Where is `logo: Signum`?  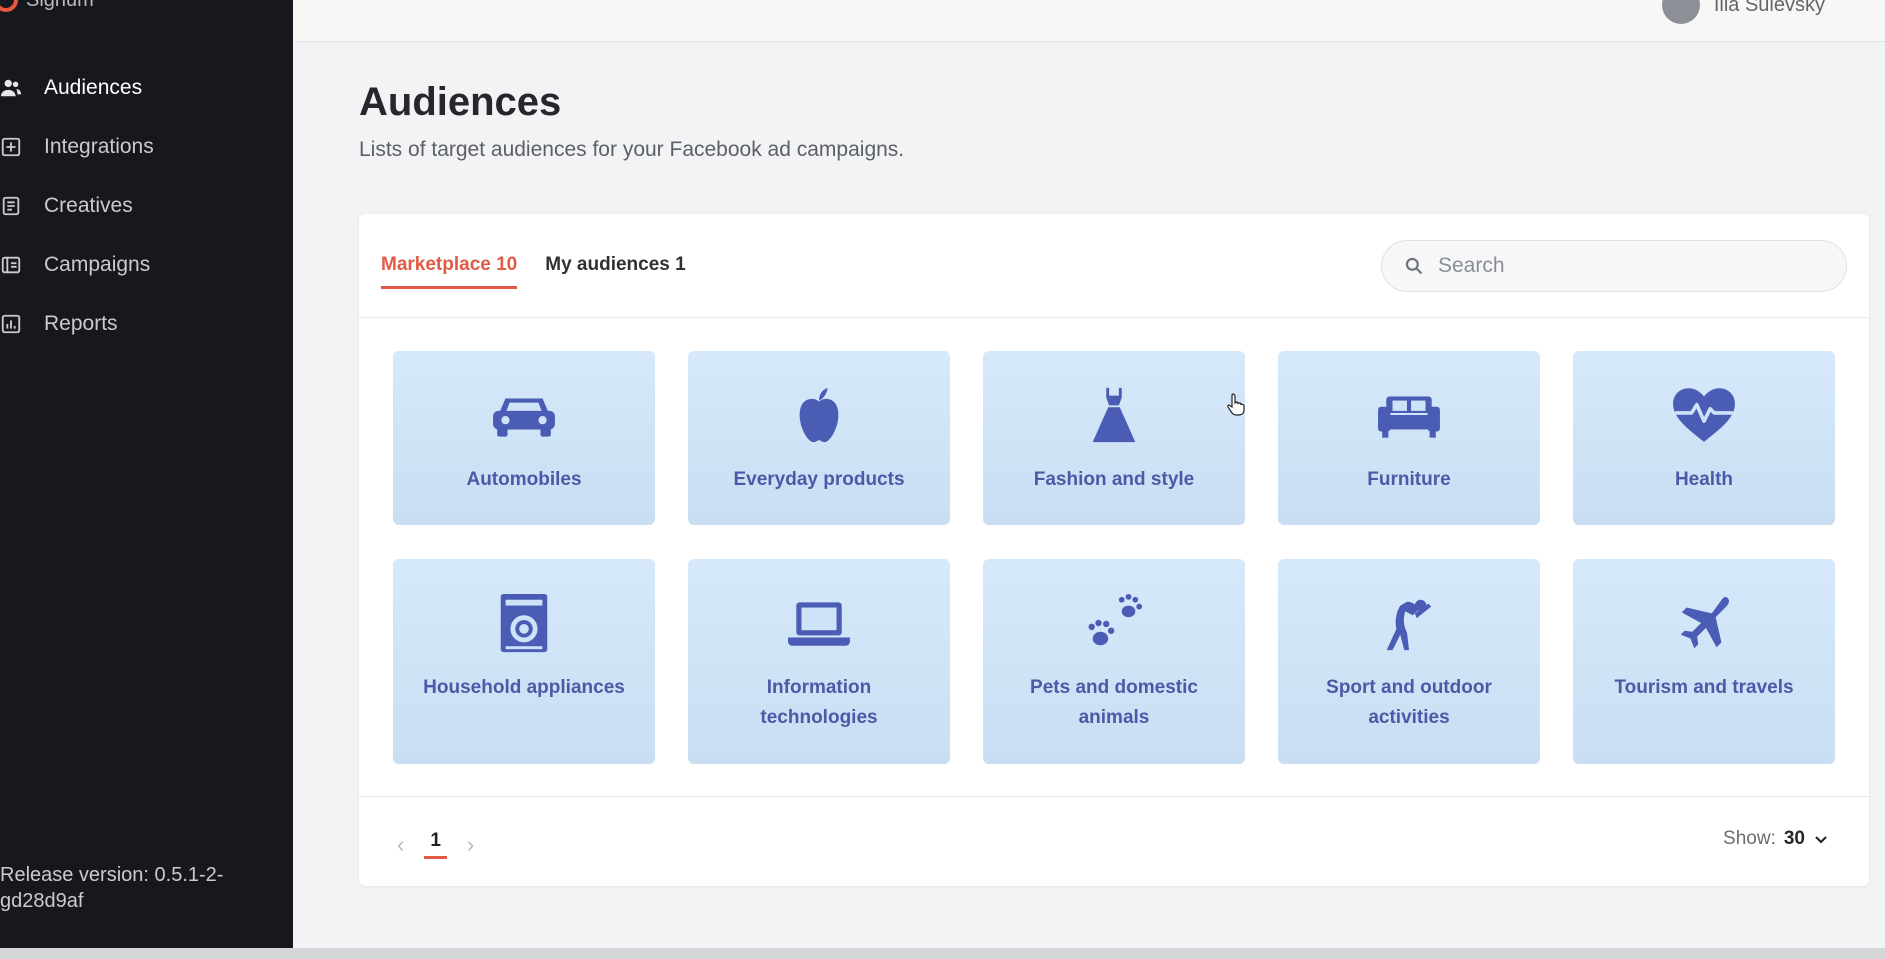 logo: Signum is located at coordinates (47, 6).